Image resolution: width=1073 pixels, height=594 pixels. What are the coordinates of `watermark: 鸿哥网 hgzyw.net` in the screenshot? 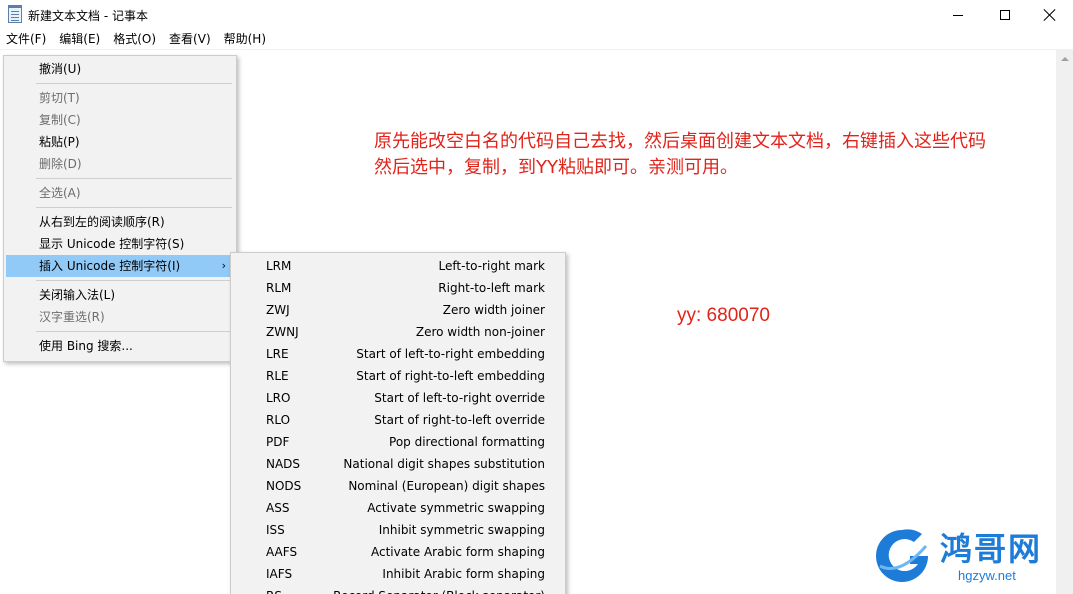 It's located at (970, 557).